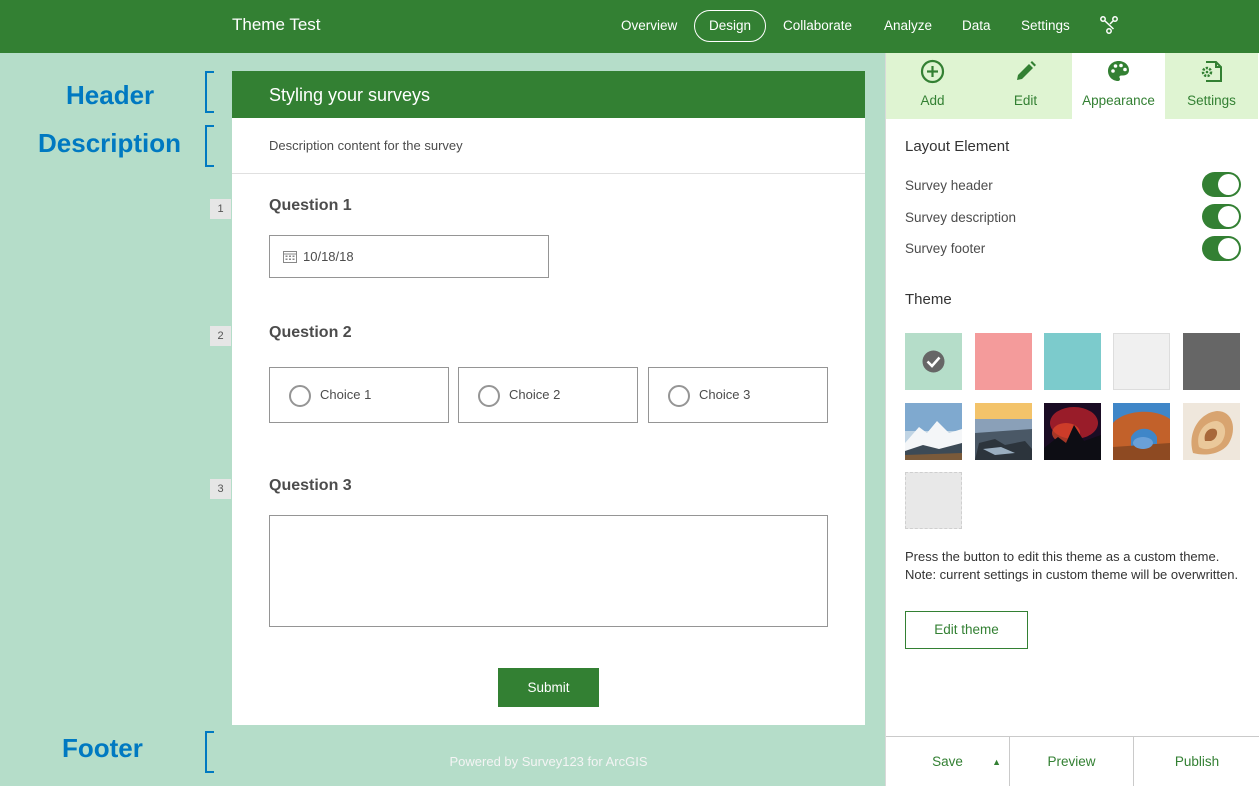  Describe the element at coordinates (1118, 71) in the screenshot. I see `palette-icon` at that location.